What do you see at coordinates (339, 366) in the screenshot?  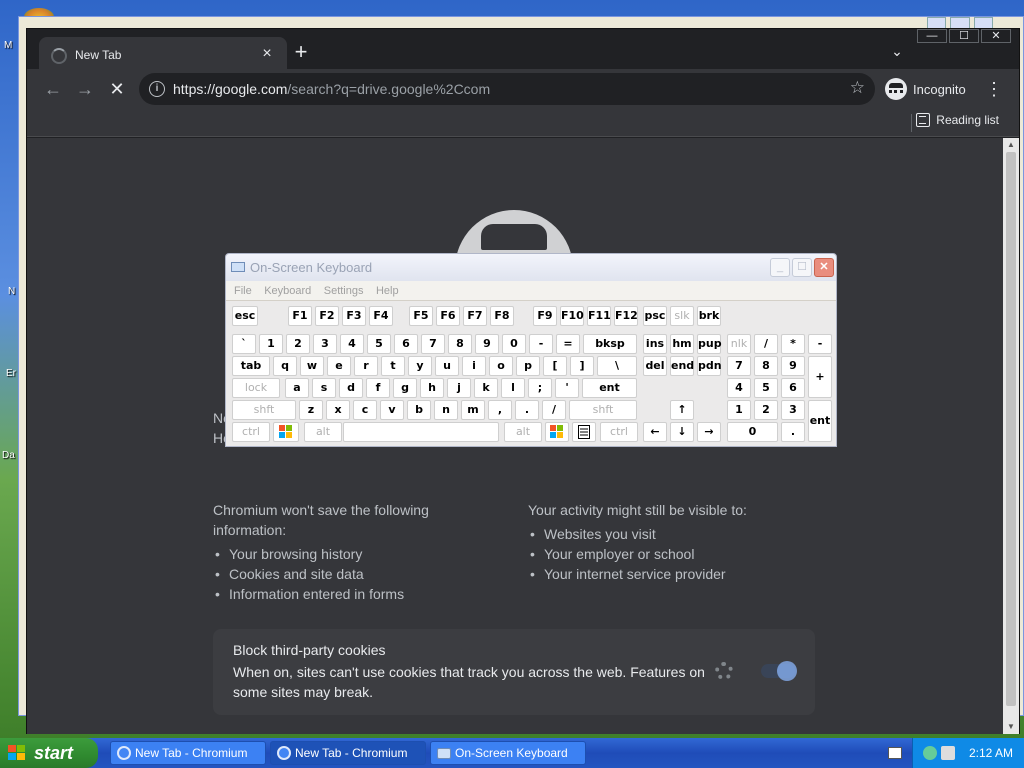 I see `osk-key: e` at bounding box center [339, 366].